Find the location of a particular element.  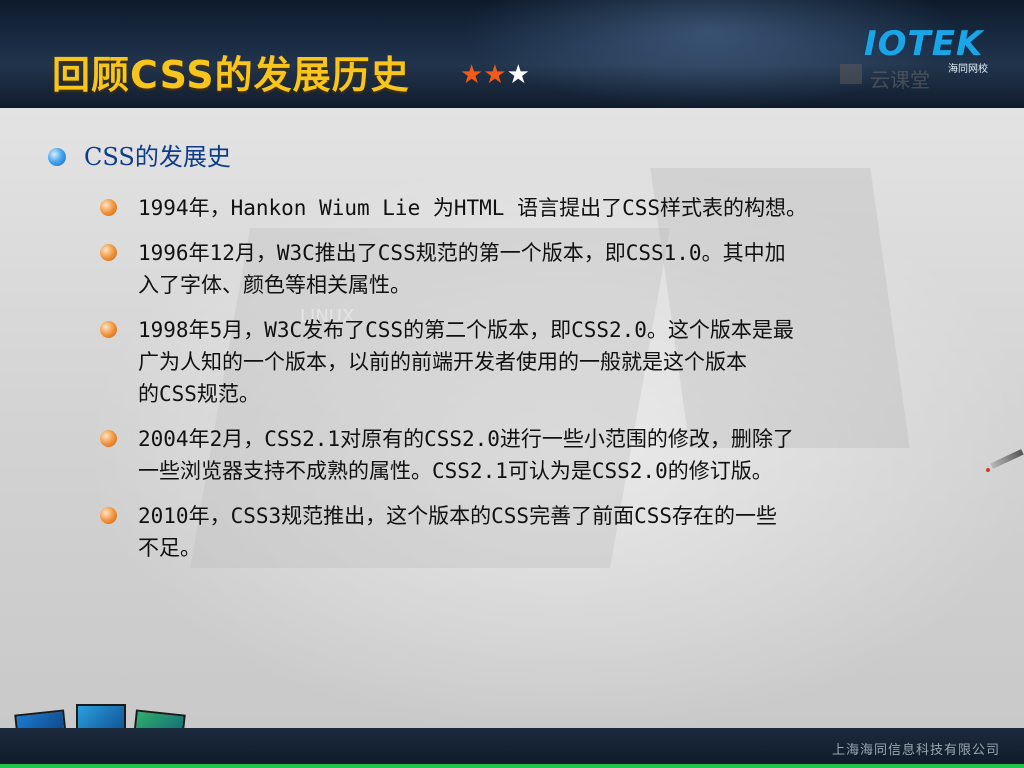

watermark-icon is located at coordinates (851, 74).